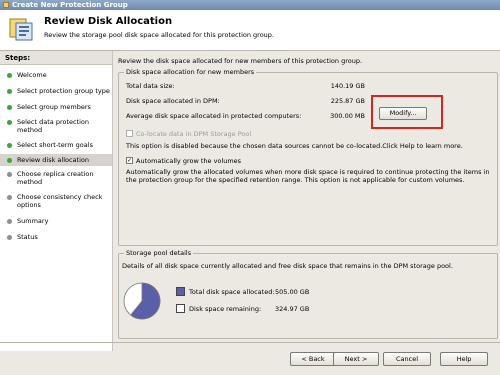  What do you see at coordinates (356, 359) in the screenshot?
I see `next-button: Next >` at bounding box center [356, 359].